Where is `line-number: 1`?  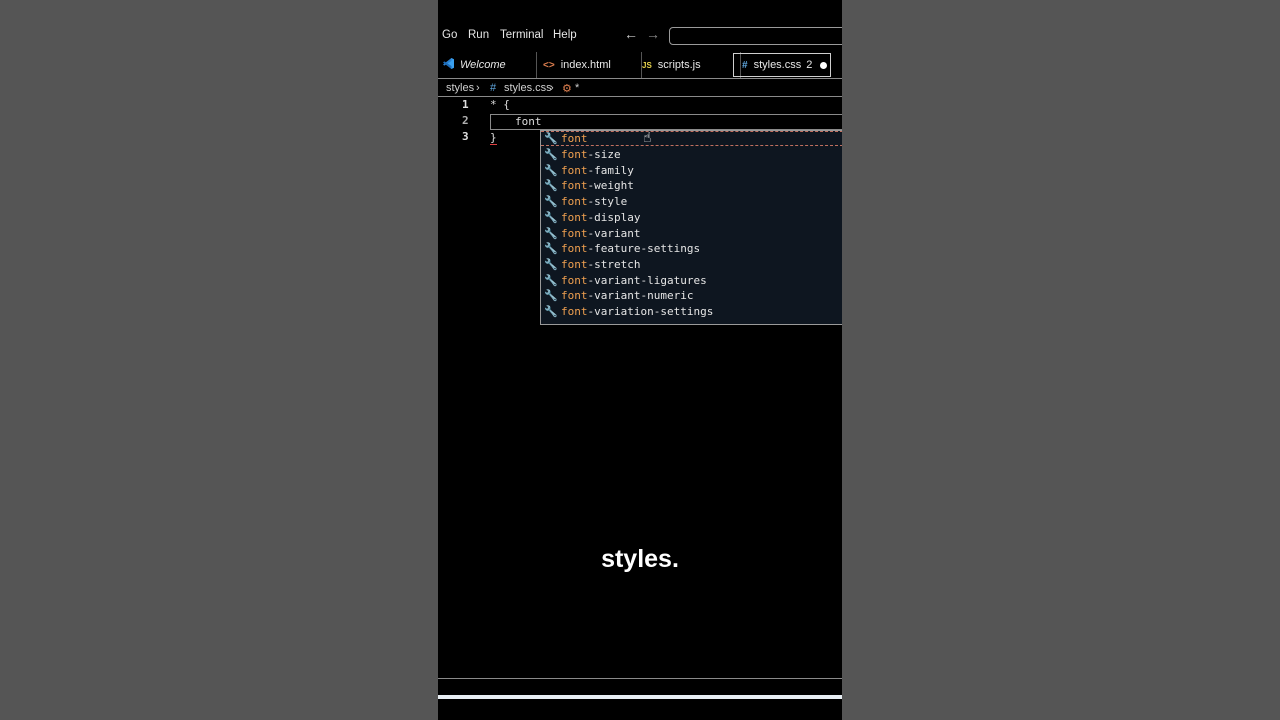
line-number: 1 is located at coordinates (465, 104).